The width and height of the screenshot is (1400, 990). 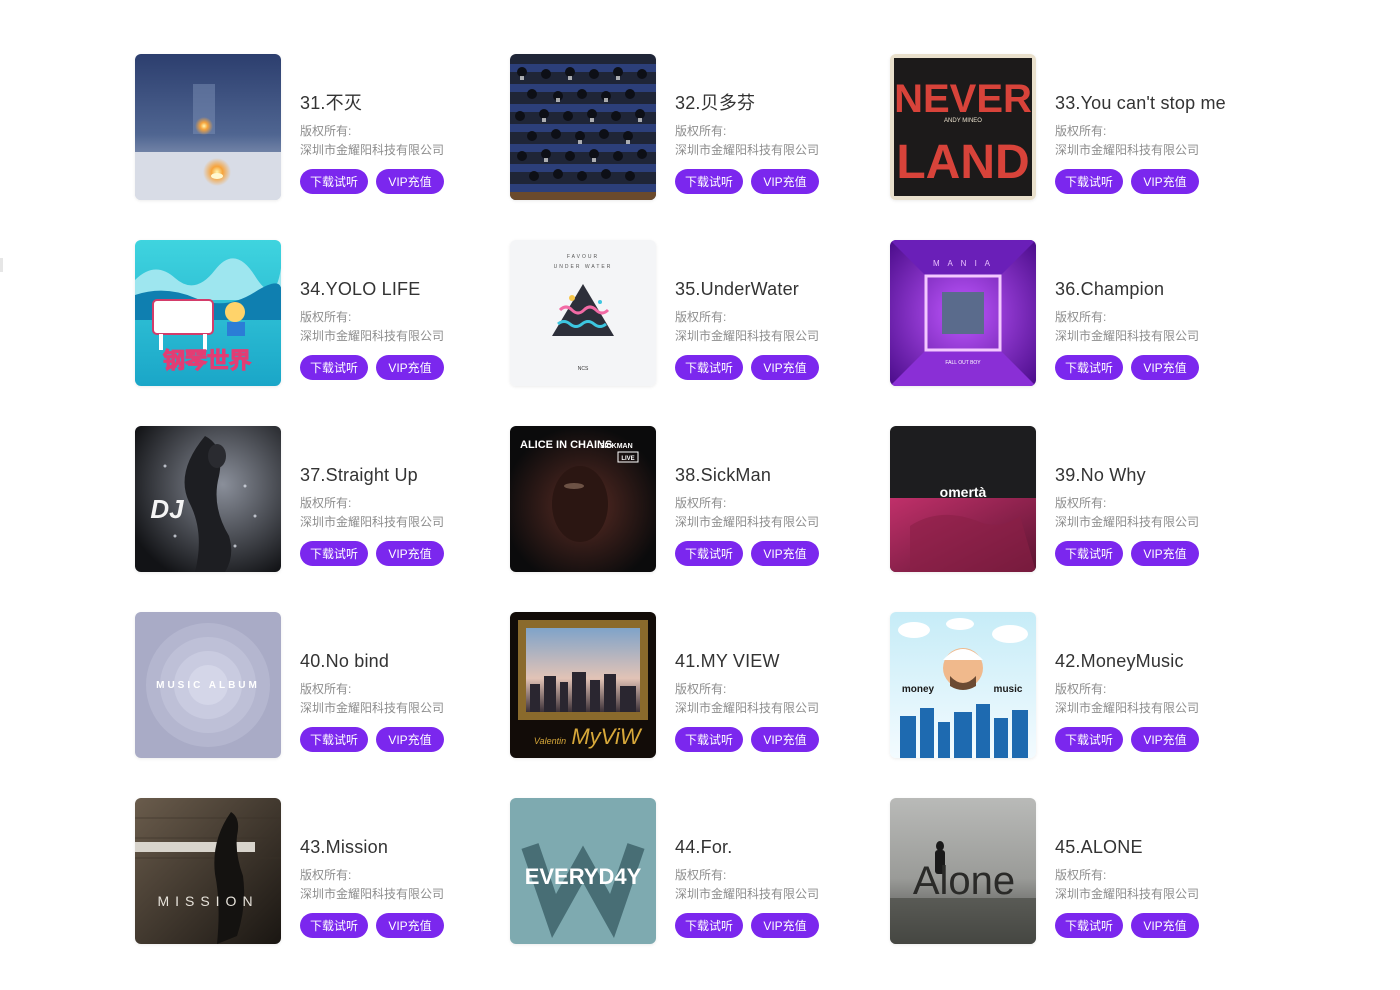 What do you see at coordinates (583, 369) in the screenshot?
I see `cover-text: NCS` at bounding box center [583, 369].